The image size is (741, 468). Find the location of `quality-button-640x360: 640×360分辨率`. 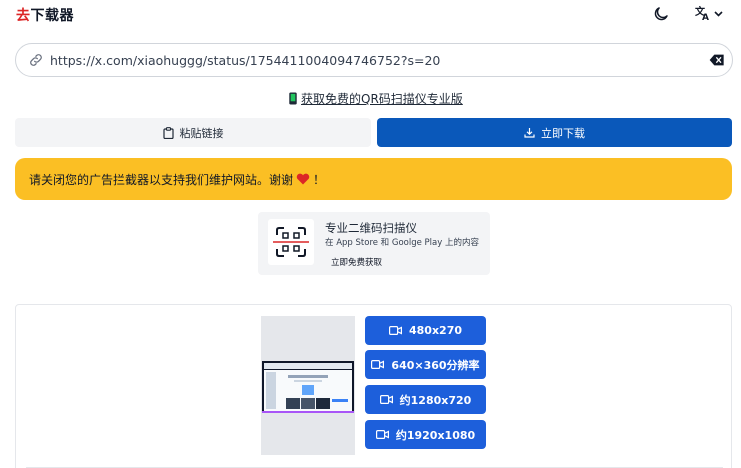

quality-button-640x360: 640×360分辨率 is located at coordinates (425, 364).